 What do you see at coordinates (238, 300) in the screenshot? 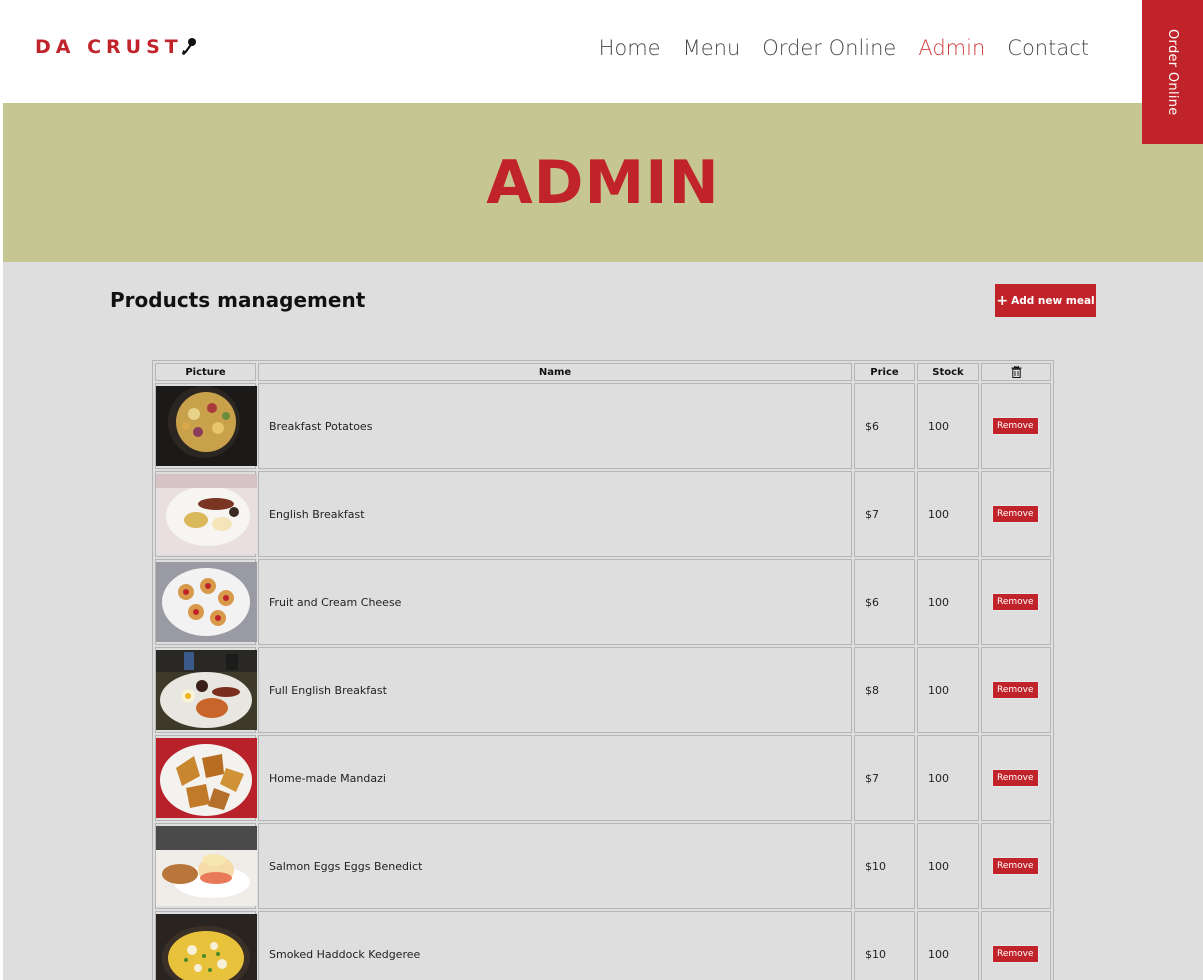
I see `section-title: Products management` at bounding box center [238, 300].